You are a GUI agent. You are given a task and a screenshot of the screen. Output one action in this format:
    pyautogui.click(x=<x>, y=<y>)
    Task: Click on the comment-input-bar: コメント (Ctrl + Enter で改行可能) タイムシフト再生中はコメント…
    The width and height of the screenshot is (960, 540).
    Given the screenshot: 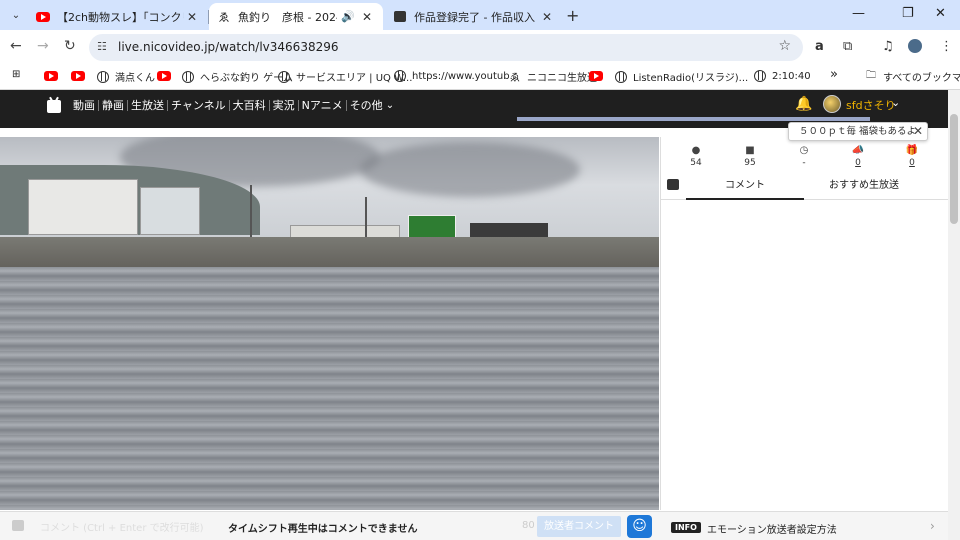 What is the action you would take?
    pyautogui.click(x=474, y=525)
    